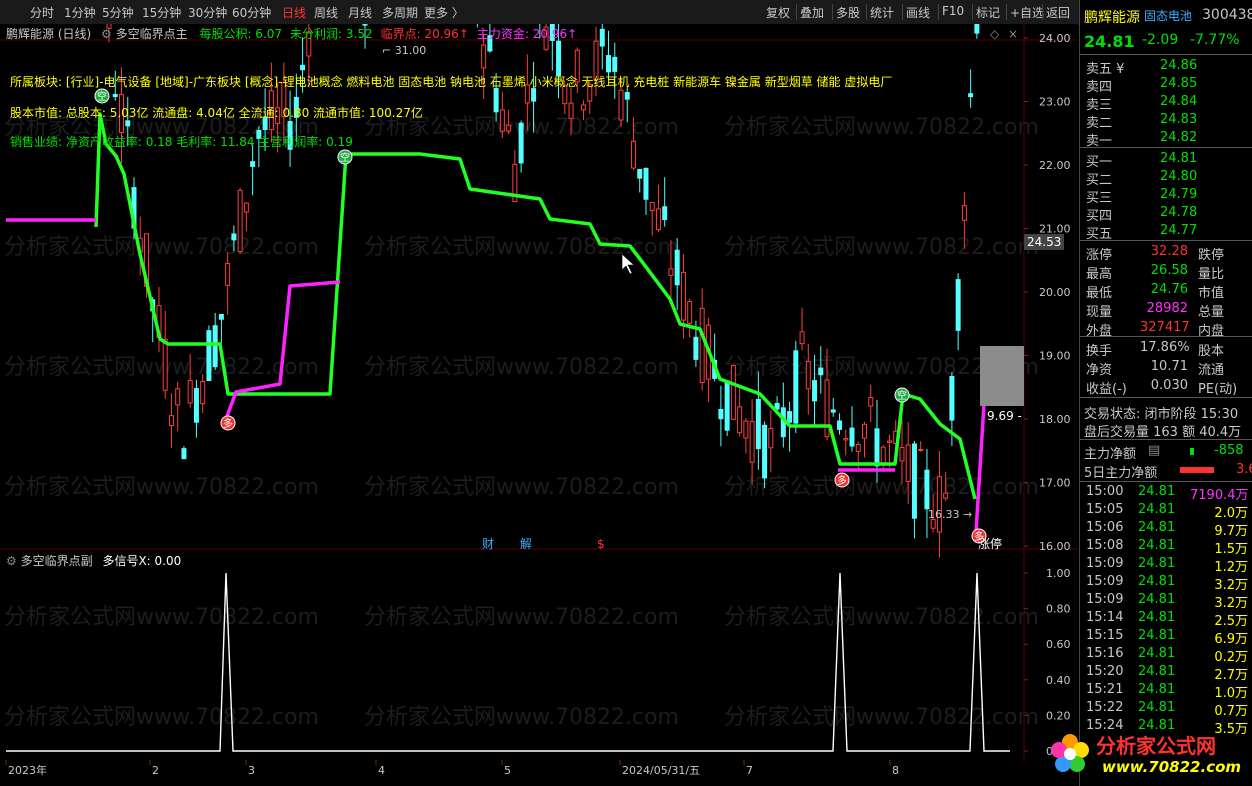 Image resolution: width=1252 pixels, height=786 pixels. I want to click on toolbar-tab: 月线, so click(360, 12).